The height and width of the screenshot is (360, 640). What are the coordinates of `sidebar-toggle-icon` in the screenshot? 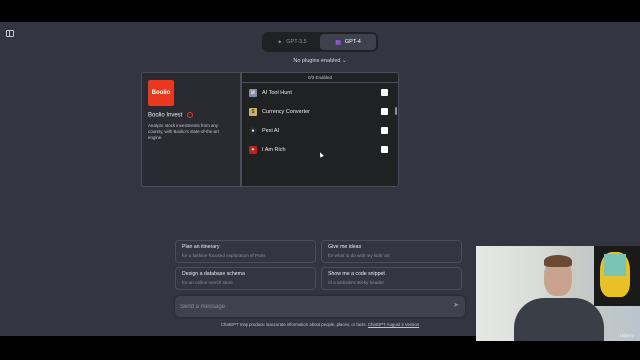 It's located at (10, 33).